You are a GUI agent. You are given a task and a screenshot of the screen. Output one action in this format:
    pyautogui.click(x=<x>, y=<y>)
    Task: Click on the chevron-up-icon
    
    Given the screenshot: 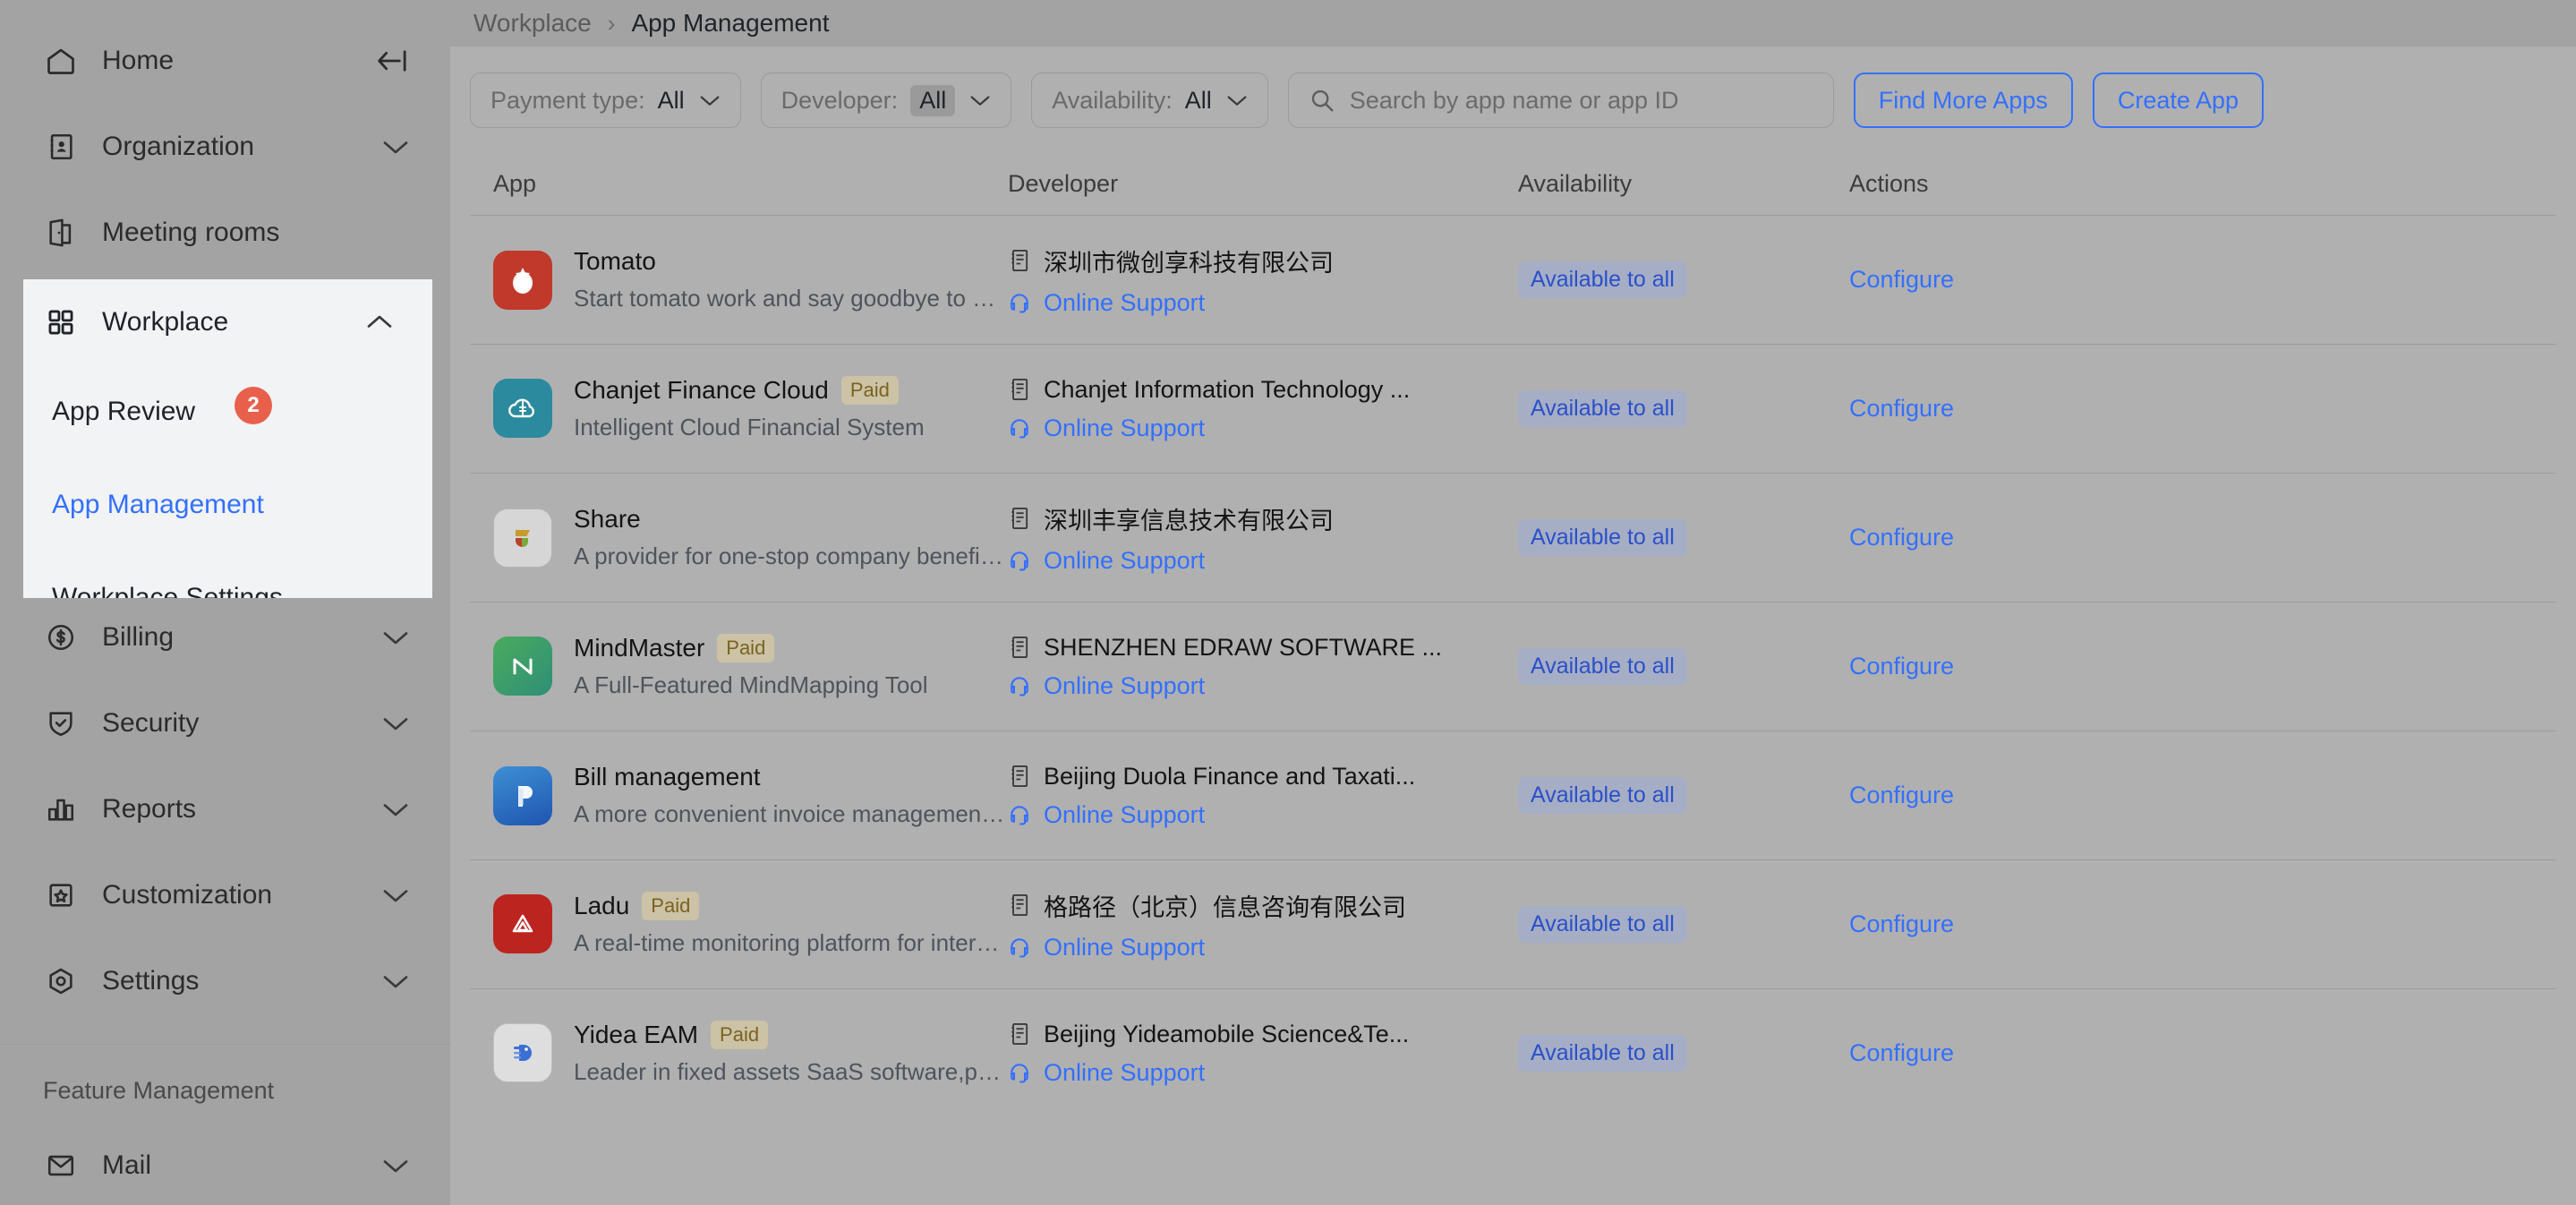 What is the action you would take?
    pyautogui.click(x=379, y=322)
    